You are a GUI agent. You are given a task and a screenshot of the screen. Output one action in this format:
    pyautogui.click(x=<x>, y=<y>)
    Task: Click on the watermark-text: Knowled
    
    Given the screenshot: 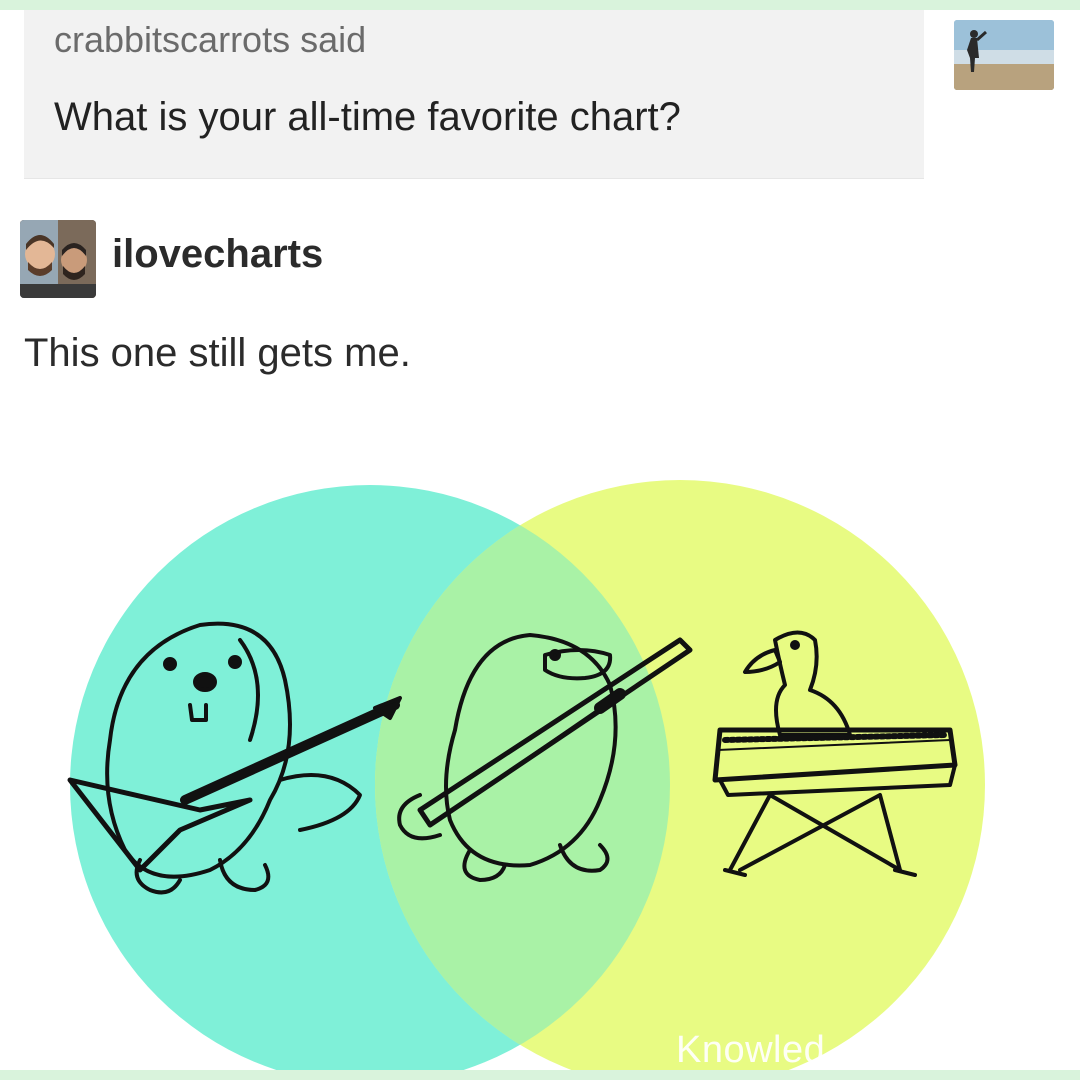 What is the action you would take?
    pyautogui.click(x=751, y=1049)
    